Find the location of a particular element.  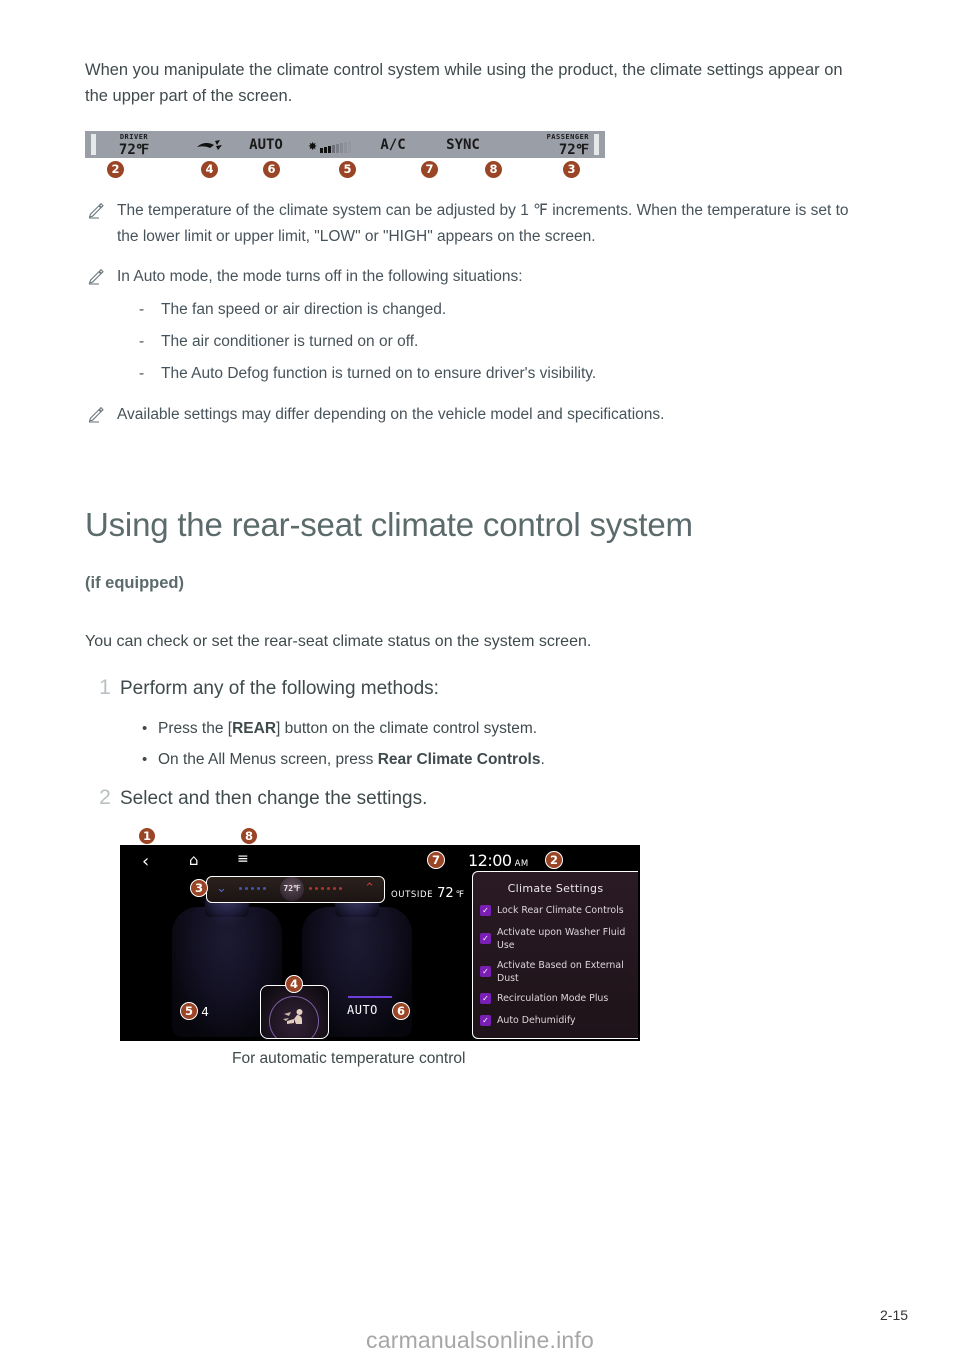

climate-setting-row: ✓ Lock Rear Climate Controls is located at coordinates (555, 911).